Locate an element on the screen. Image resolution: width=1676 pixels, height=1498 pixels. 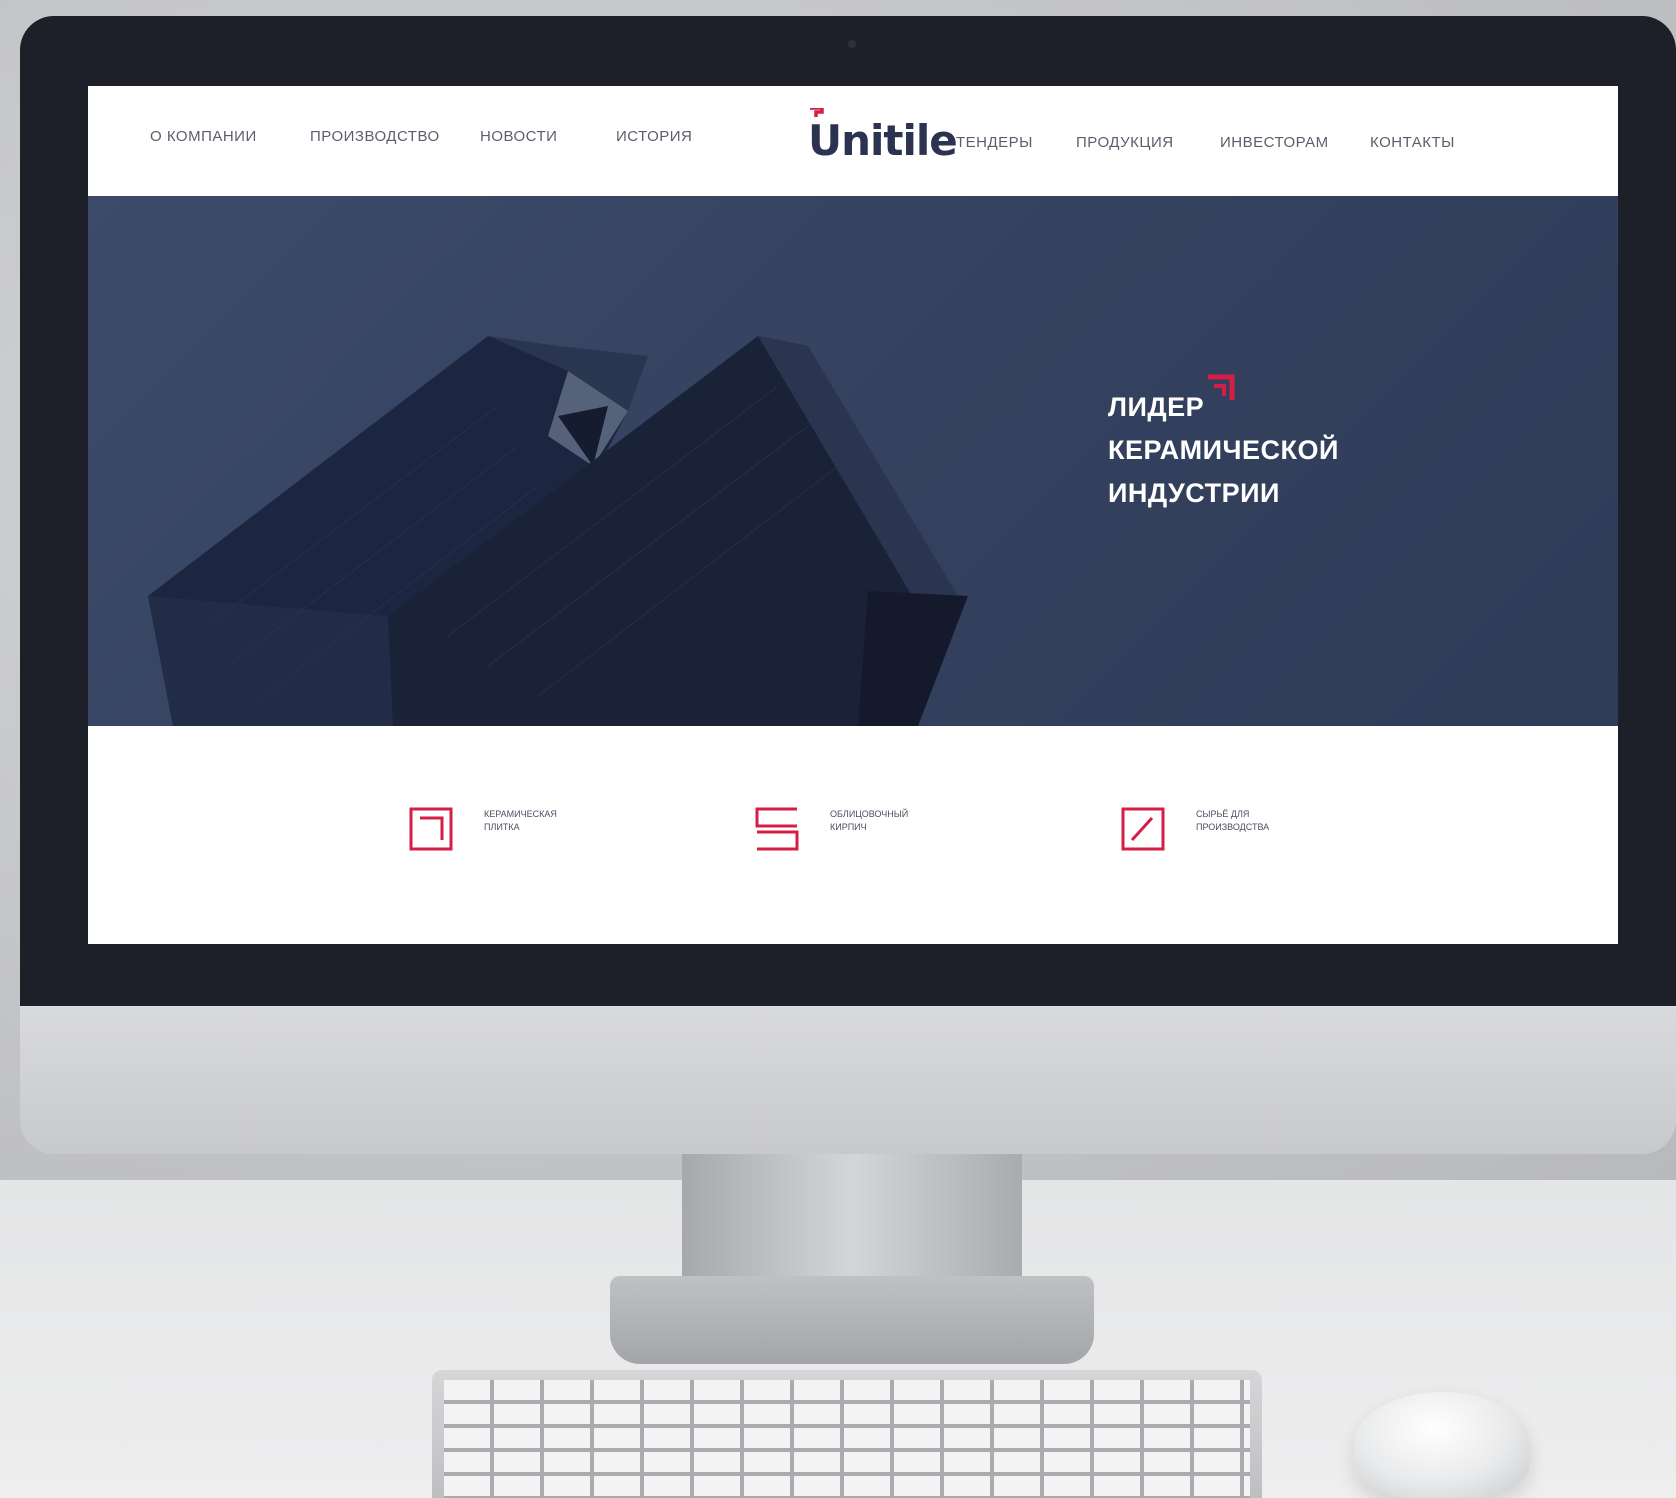
feature-facing-brick: ОБЛИЦОВОЧНЫЙ КИРПИЧ is located at coordinates (847, 829).